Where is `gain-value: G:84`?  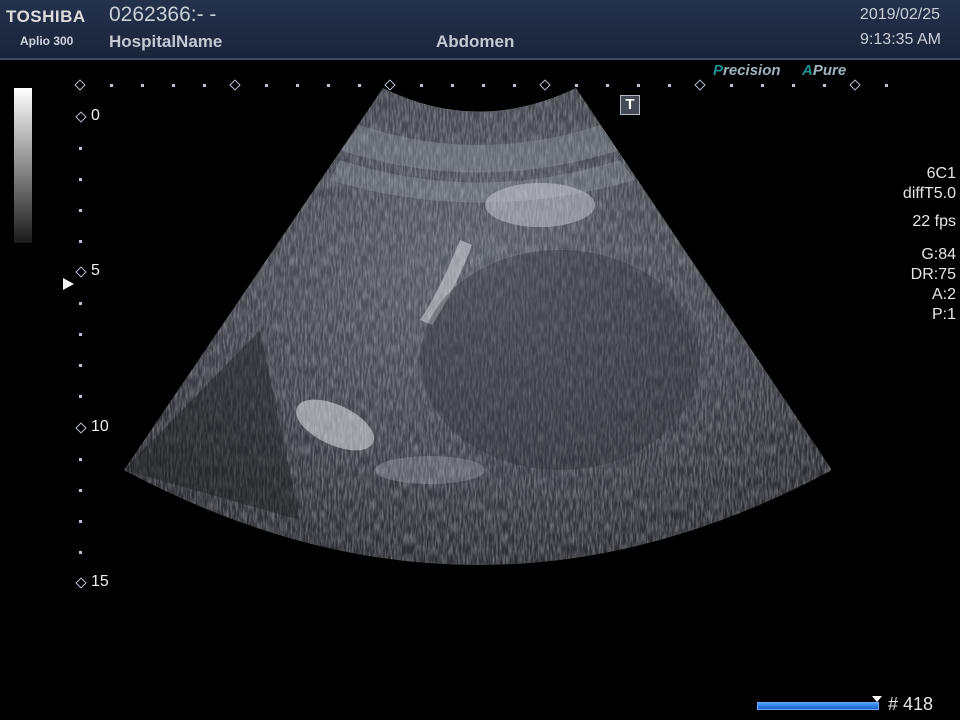 gain-value: G:84 is located at coordinates (938, 254).